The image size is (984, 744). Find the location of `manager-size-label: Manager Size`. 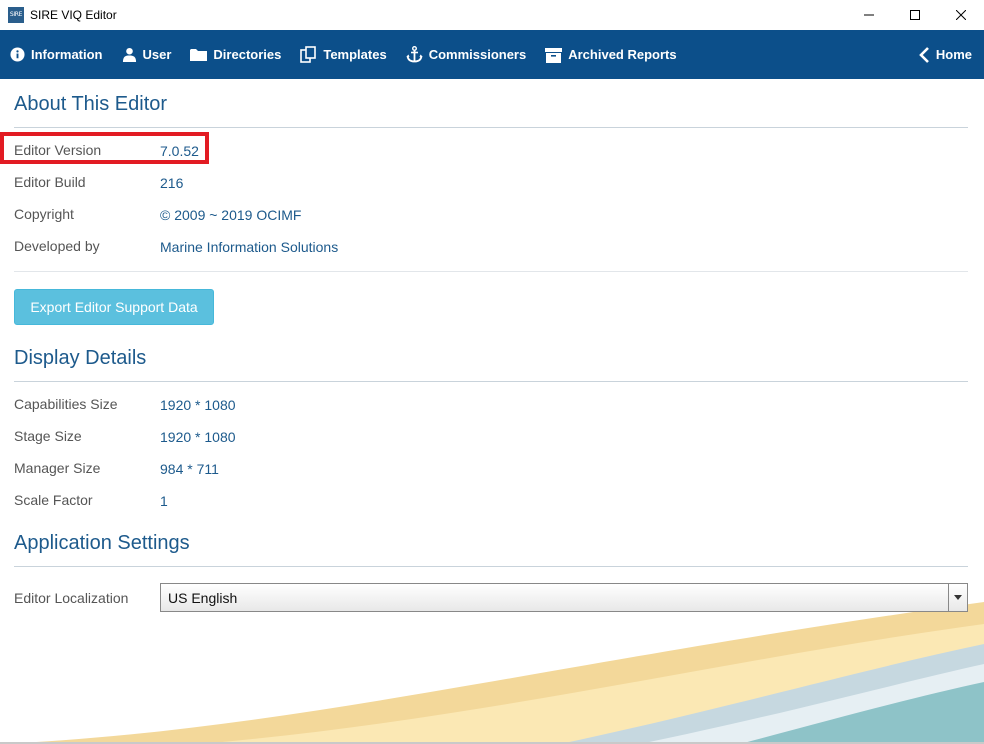

manager-size-label: Manager Size is located at coordinates (57, 468).